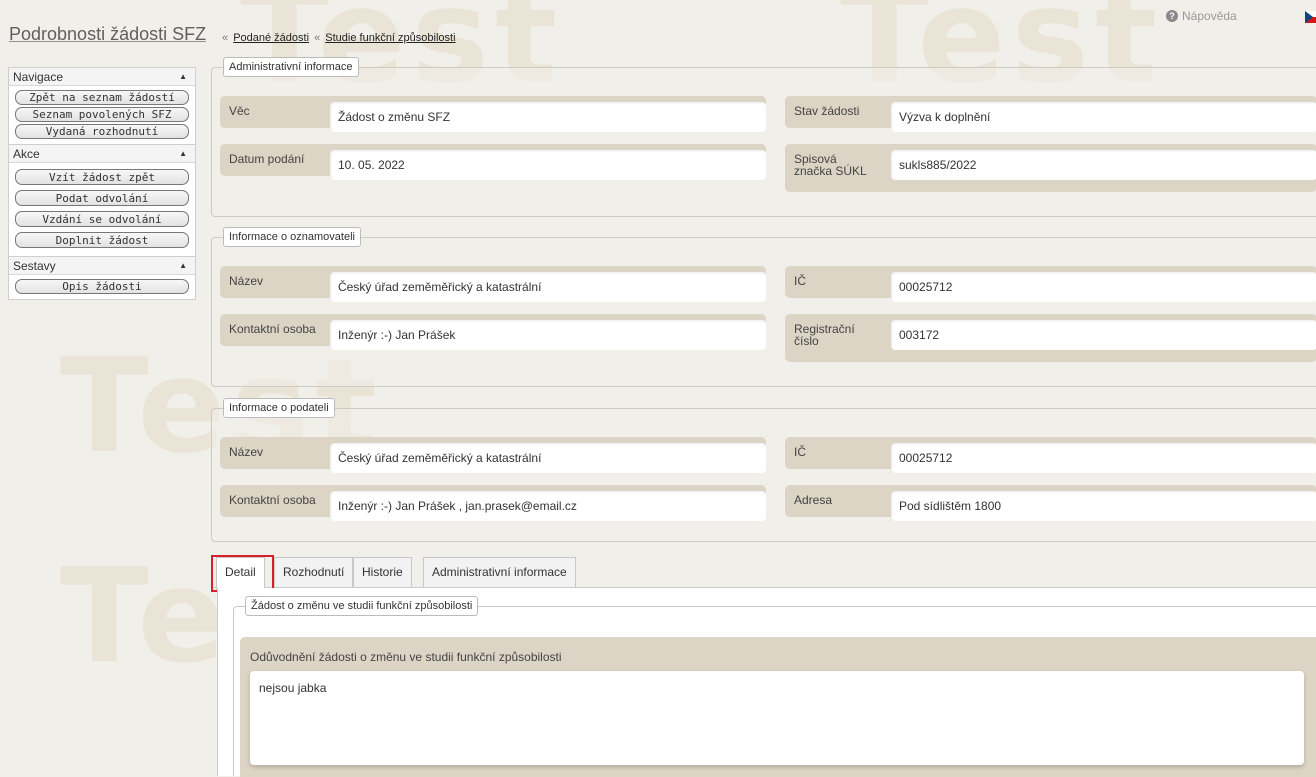  Describe the element at coordinates (548, 335) in the screenshot. I see `field-value: Inženýr :-) Jan Prášek` at that location.